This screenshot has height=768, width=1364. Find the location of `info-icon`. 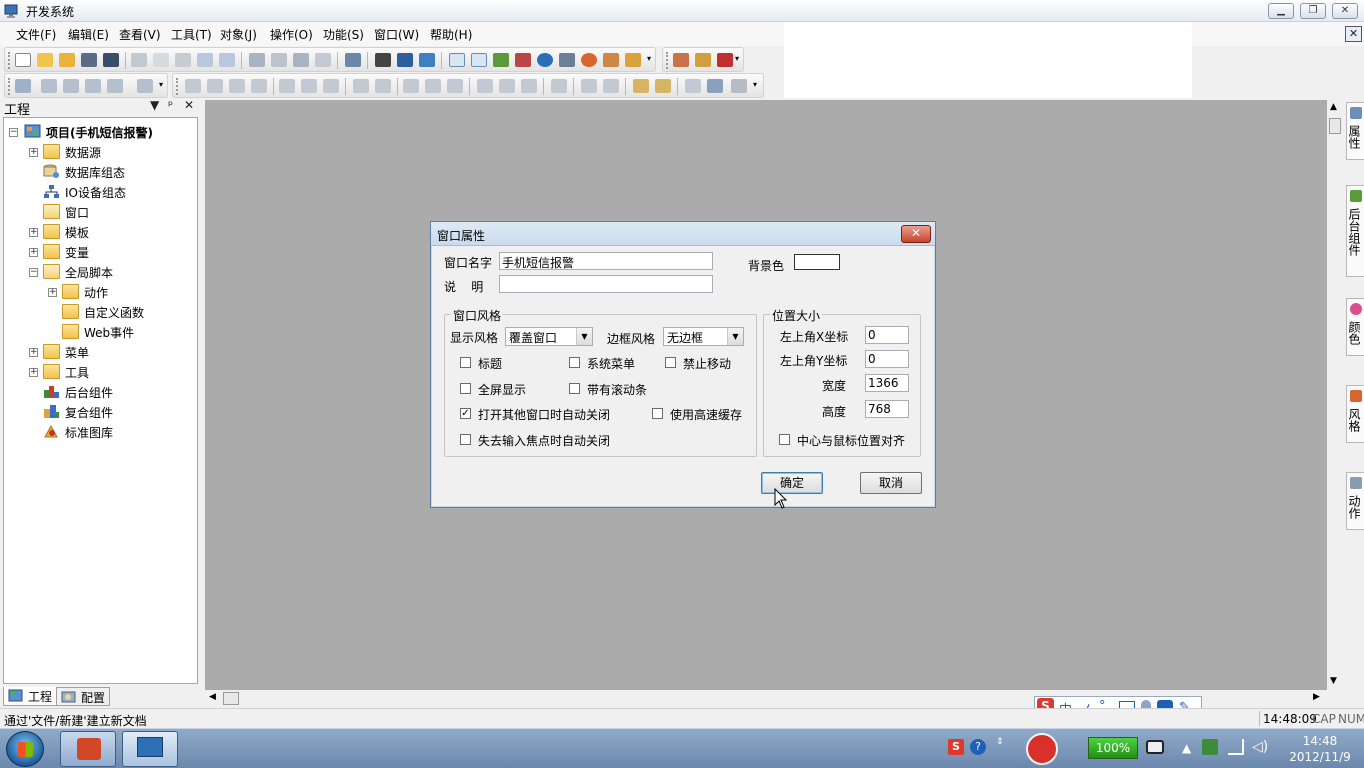

info-icon is located at coordinates (545, 60).